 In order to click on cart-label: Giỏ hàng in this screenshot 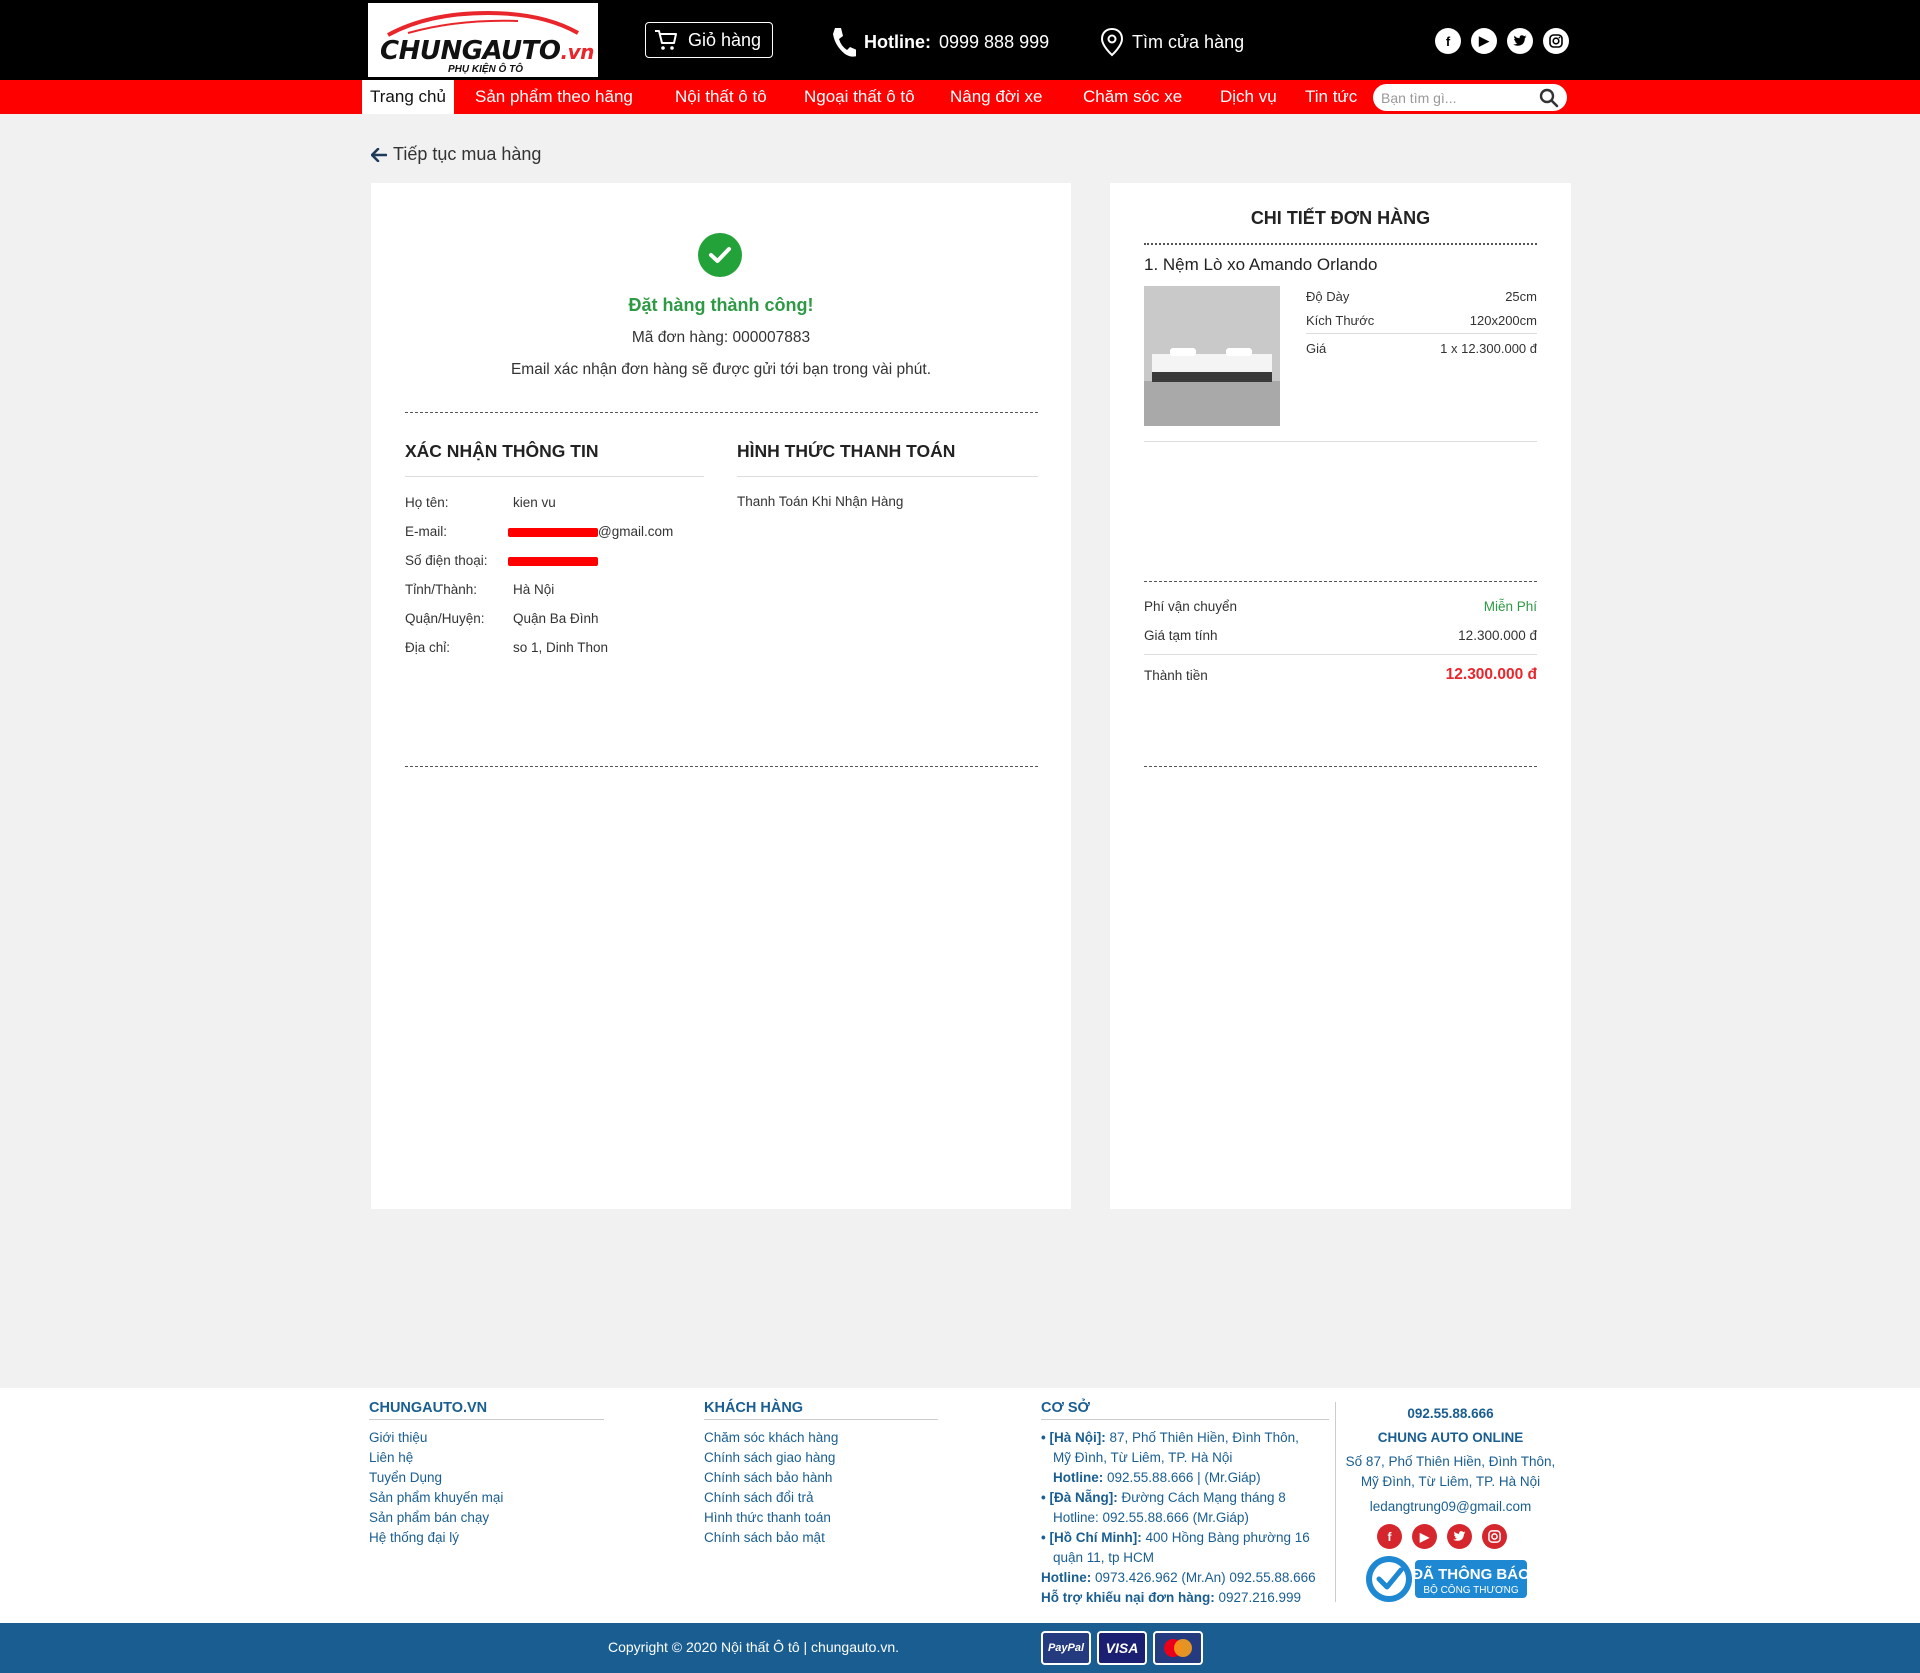, I will do `click(725, 39)`.